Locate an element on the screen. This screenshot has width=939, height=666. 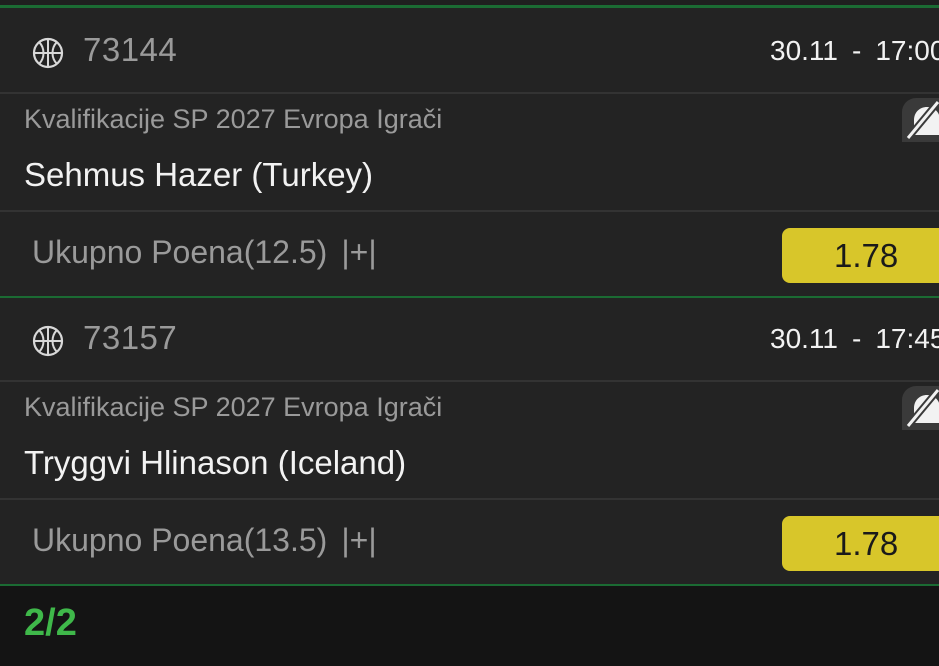
bet-label: Ukupno Poena(13.5) |+| is located at coordinates (204, 540).